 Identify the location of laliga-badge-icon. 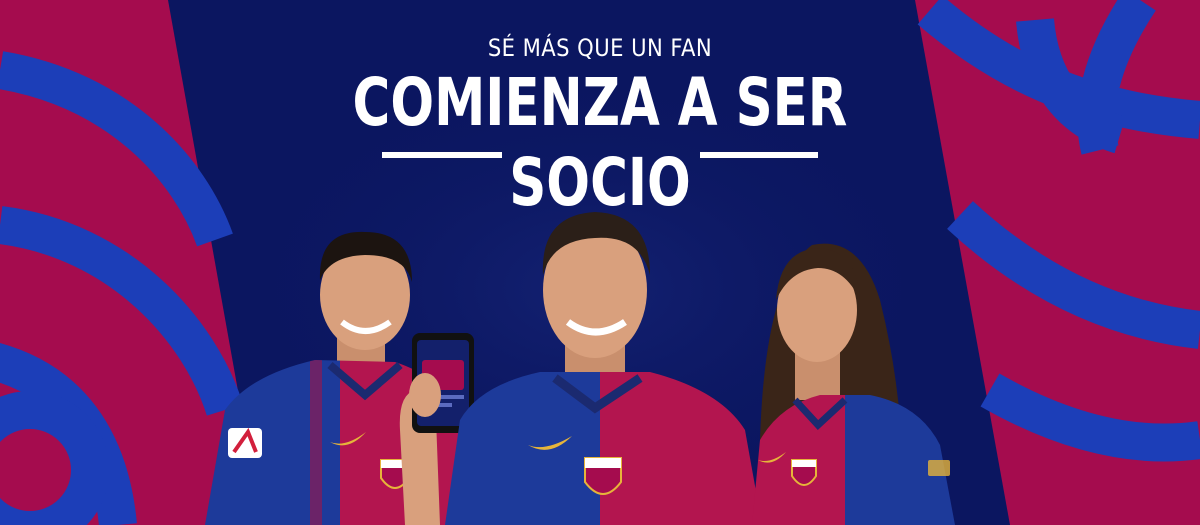
(245, 443).